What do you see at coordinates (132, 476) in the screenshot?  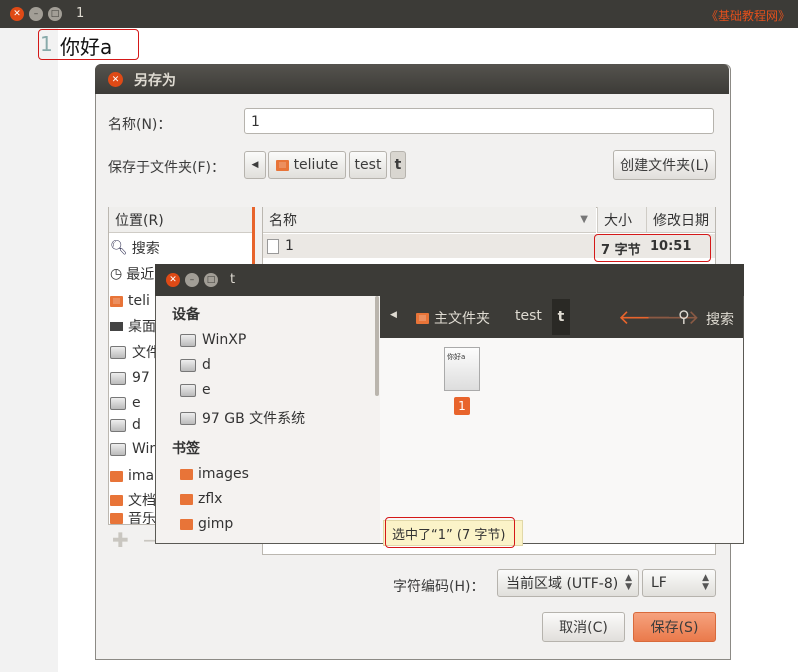 I see `place-images: ima` at bounding box center [132, 476].